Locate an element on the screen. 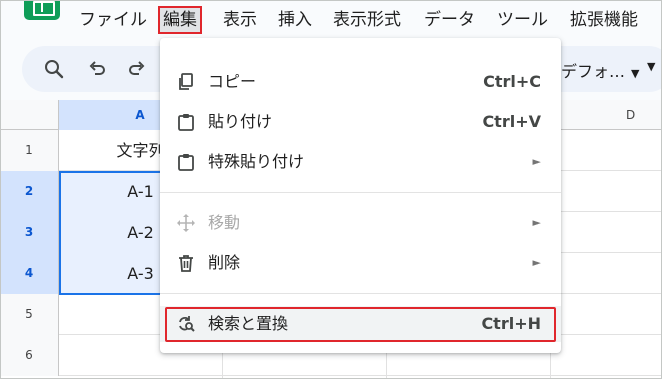 Image resolution: width=662 pixels, height=379 pixels. row-header: 4 is located at coordinates (29, 273).